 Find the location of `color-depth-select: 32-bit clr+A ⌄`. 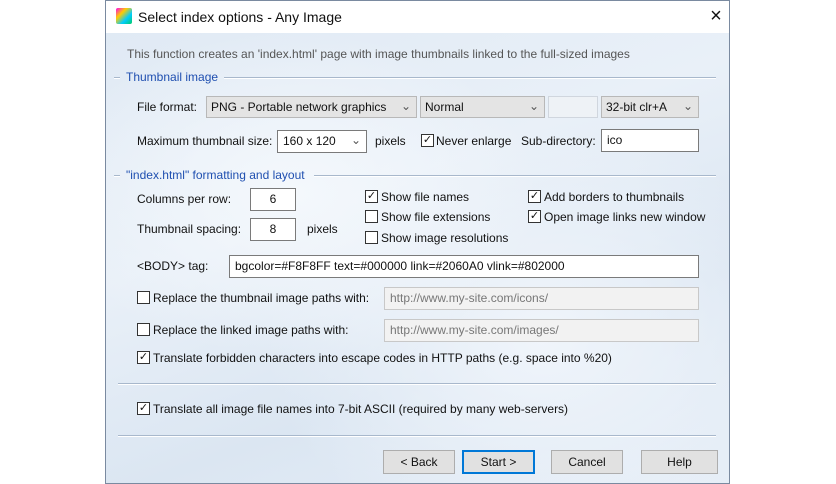

color-depth-select: 32-bit clr+A ⌄ is located at coordinates (650, 107).